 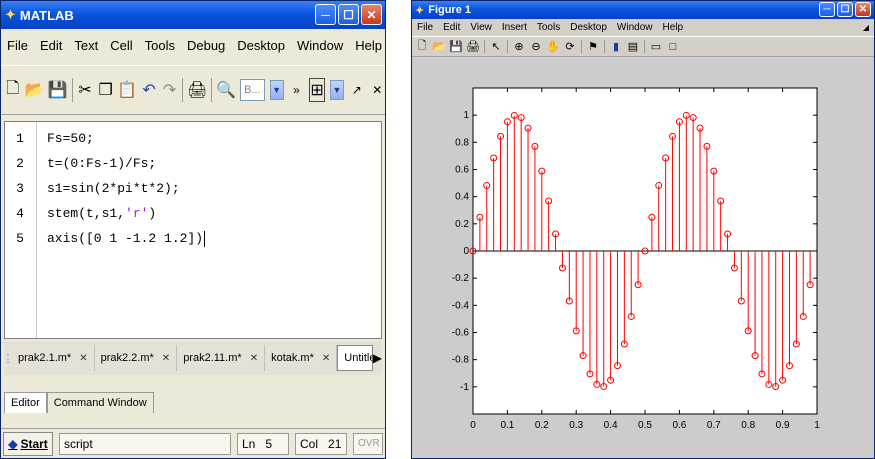 I want to click on menu-cell: Cell, so click(x=121, y=45).